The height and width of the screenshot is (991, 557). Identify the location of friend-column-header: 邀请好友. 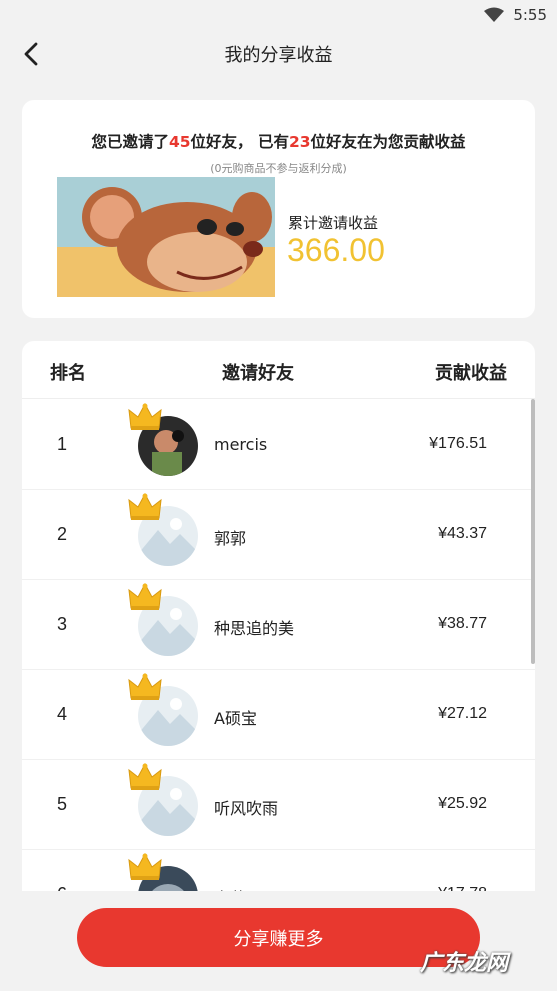
(258, 373).